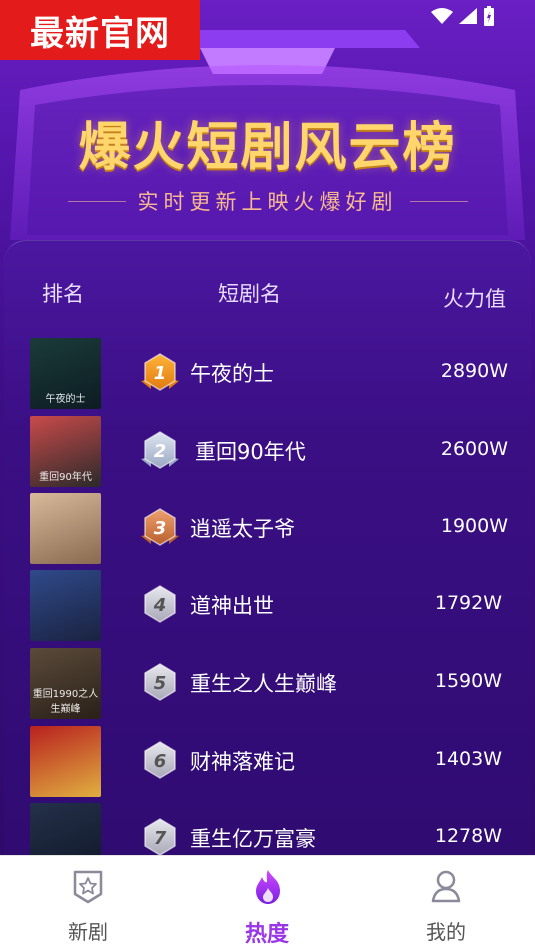 The height and width of the screenshot is (952, 535). What do you see at coordinates (446, 904) in the screenshot?
I see `tab-mine: 我的` at bounding box center [446, 904].